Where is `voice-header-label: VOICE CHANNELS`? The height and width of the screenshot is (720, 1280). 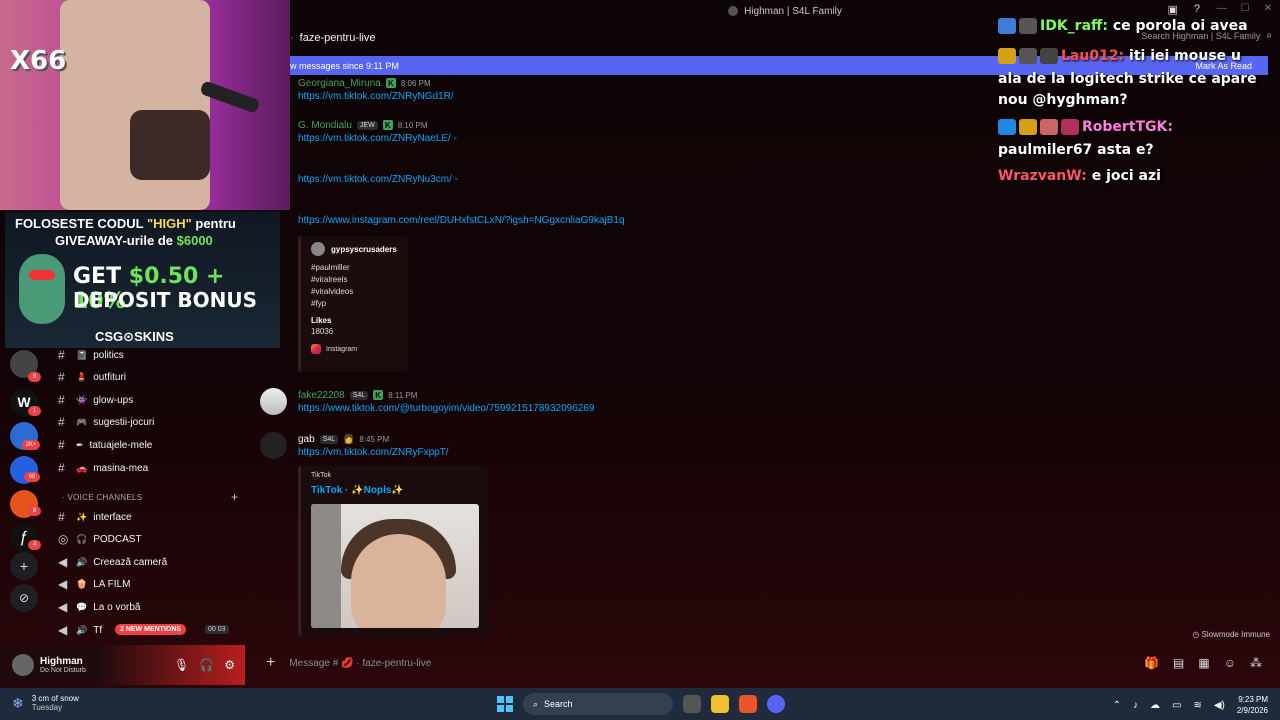
voice-header-label: VOICE CHANNELS is located at coordinates (105, 497).